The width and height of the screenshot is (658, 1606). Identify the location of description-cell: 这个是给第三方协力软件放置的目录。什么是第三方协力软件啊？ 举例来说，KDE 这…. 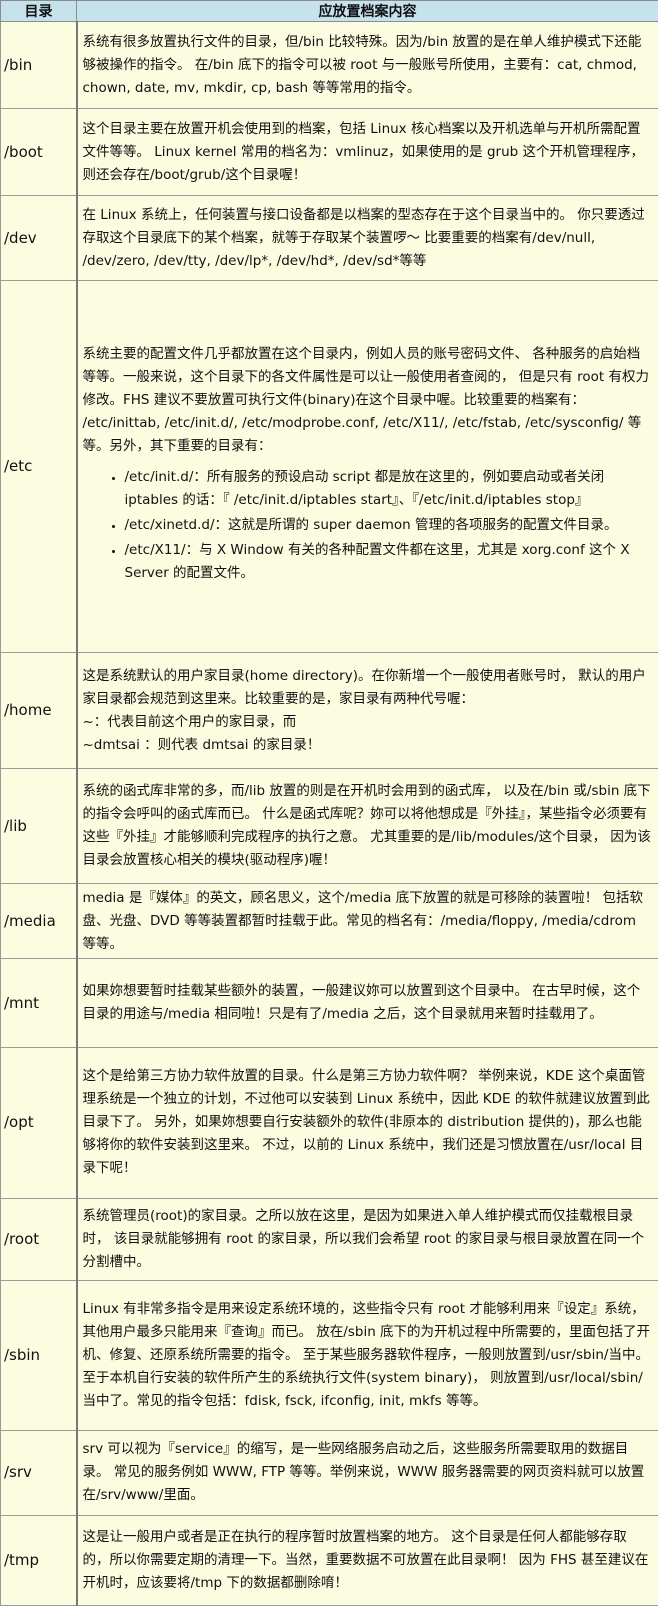
(366, 1123).